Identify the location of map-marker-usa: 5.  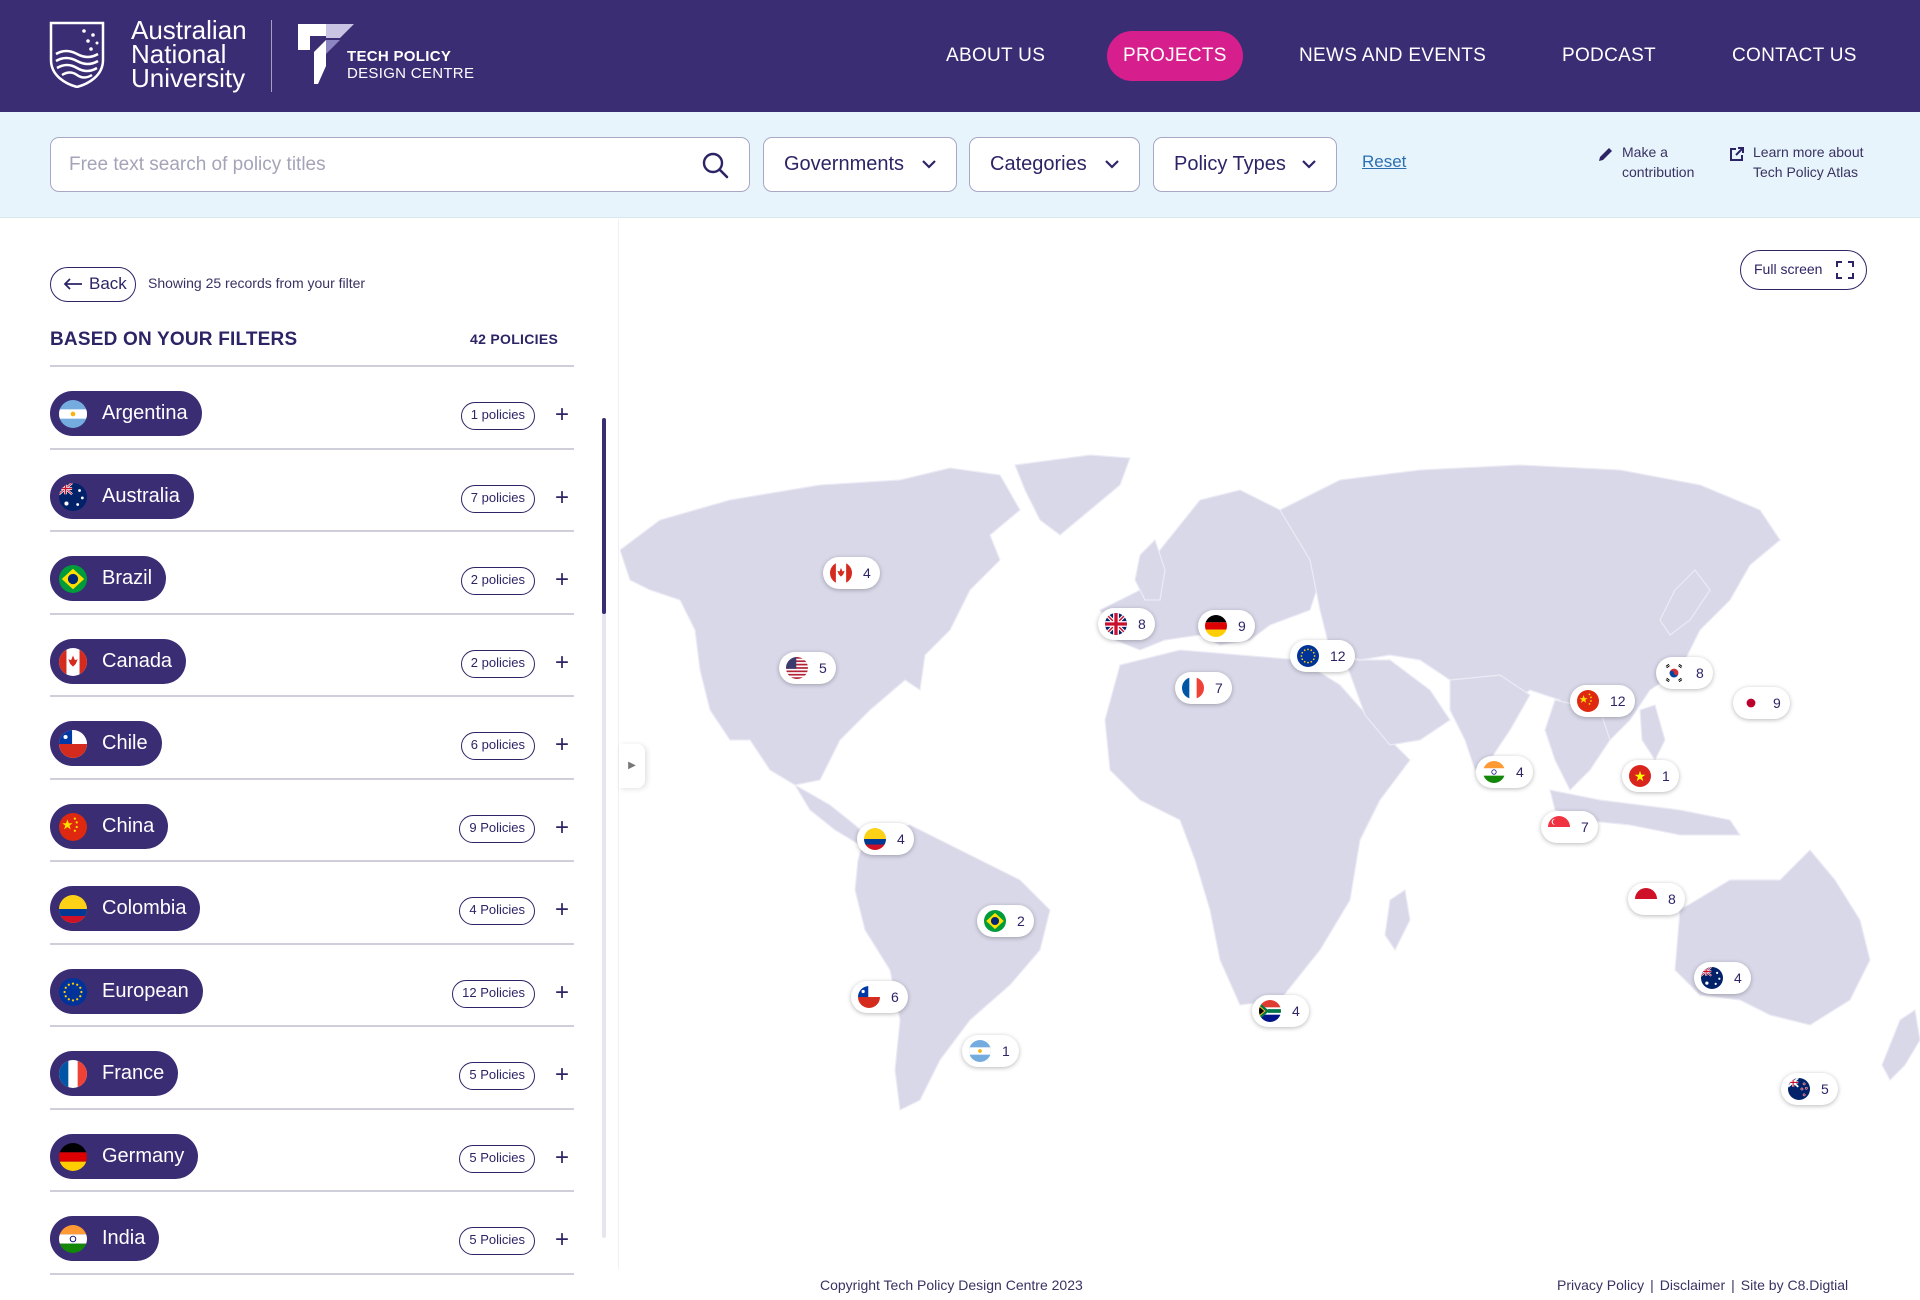
(807, 668).